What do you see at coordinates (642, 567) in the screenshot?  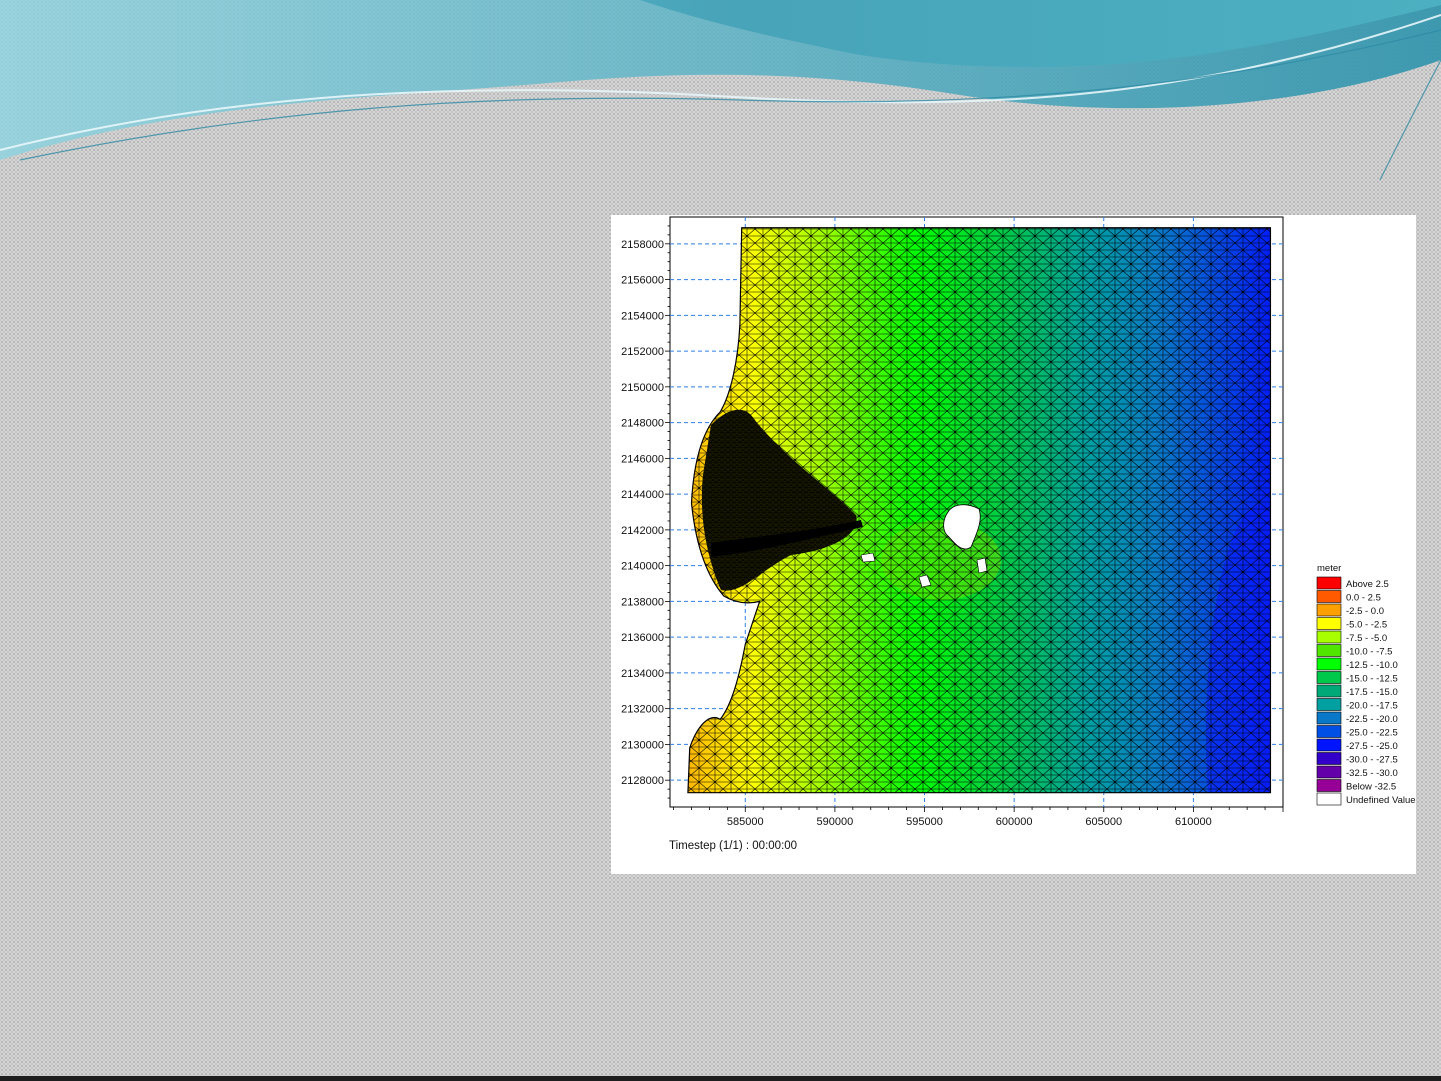 I see `y-tick-label: 2140000` at bounding box center [642, 567].